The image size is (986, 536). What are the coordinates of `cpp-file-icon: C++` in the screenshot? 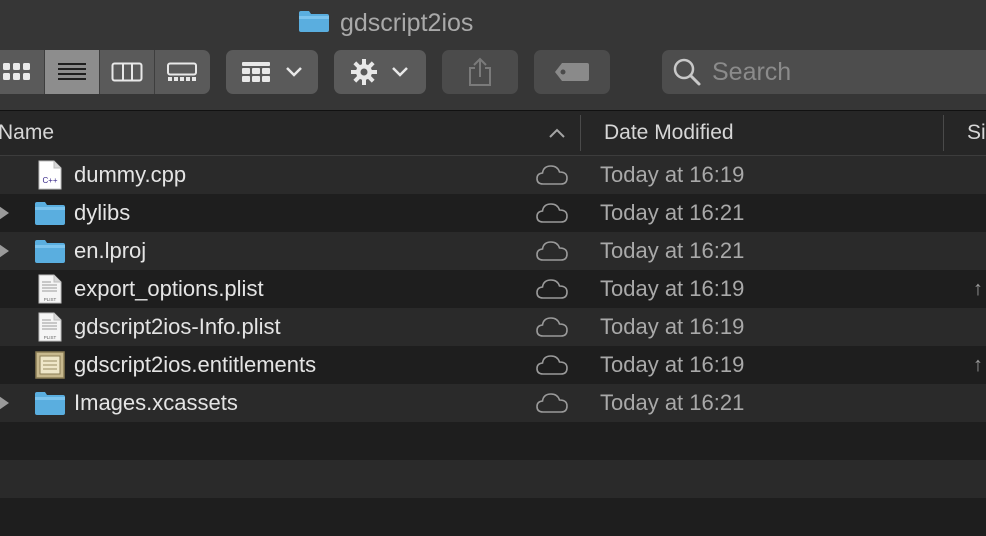 It's located at (50, 175).